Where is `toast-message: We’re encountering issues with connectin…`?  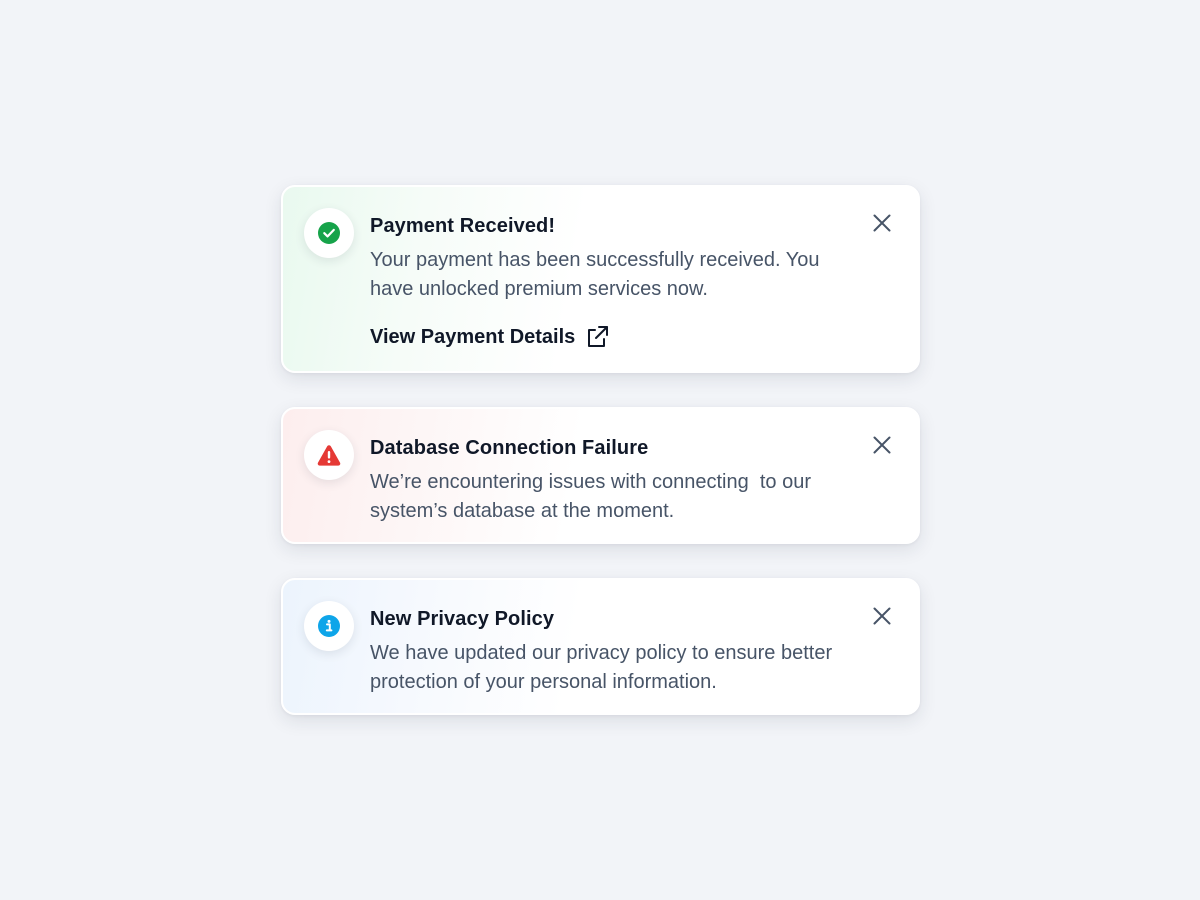
toast-message: We’re encountering issues with connectin… is located at coordinates (593, 496).